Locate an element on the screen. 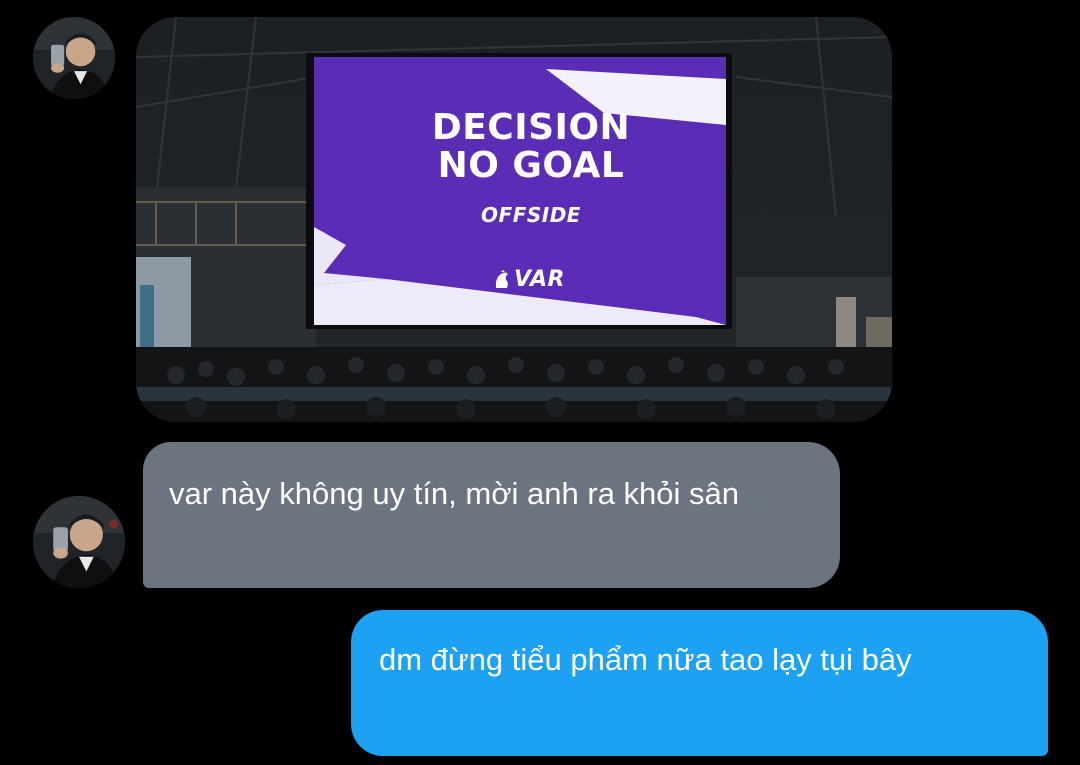 The width and height of the screenshot is (1080, 765). var-logo: VAR is located at coordinates (529, 280).